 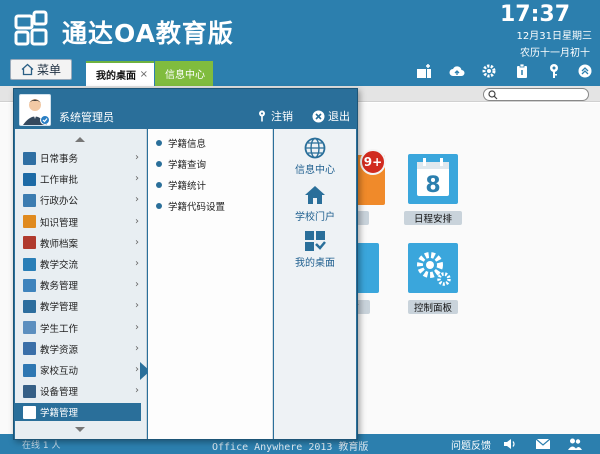 I want to click on scroll-down-arrow, so click(x=80, y=429).